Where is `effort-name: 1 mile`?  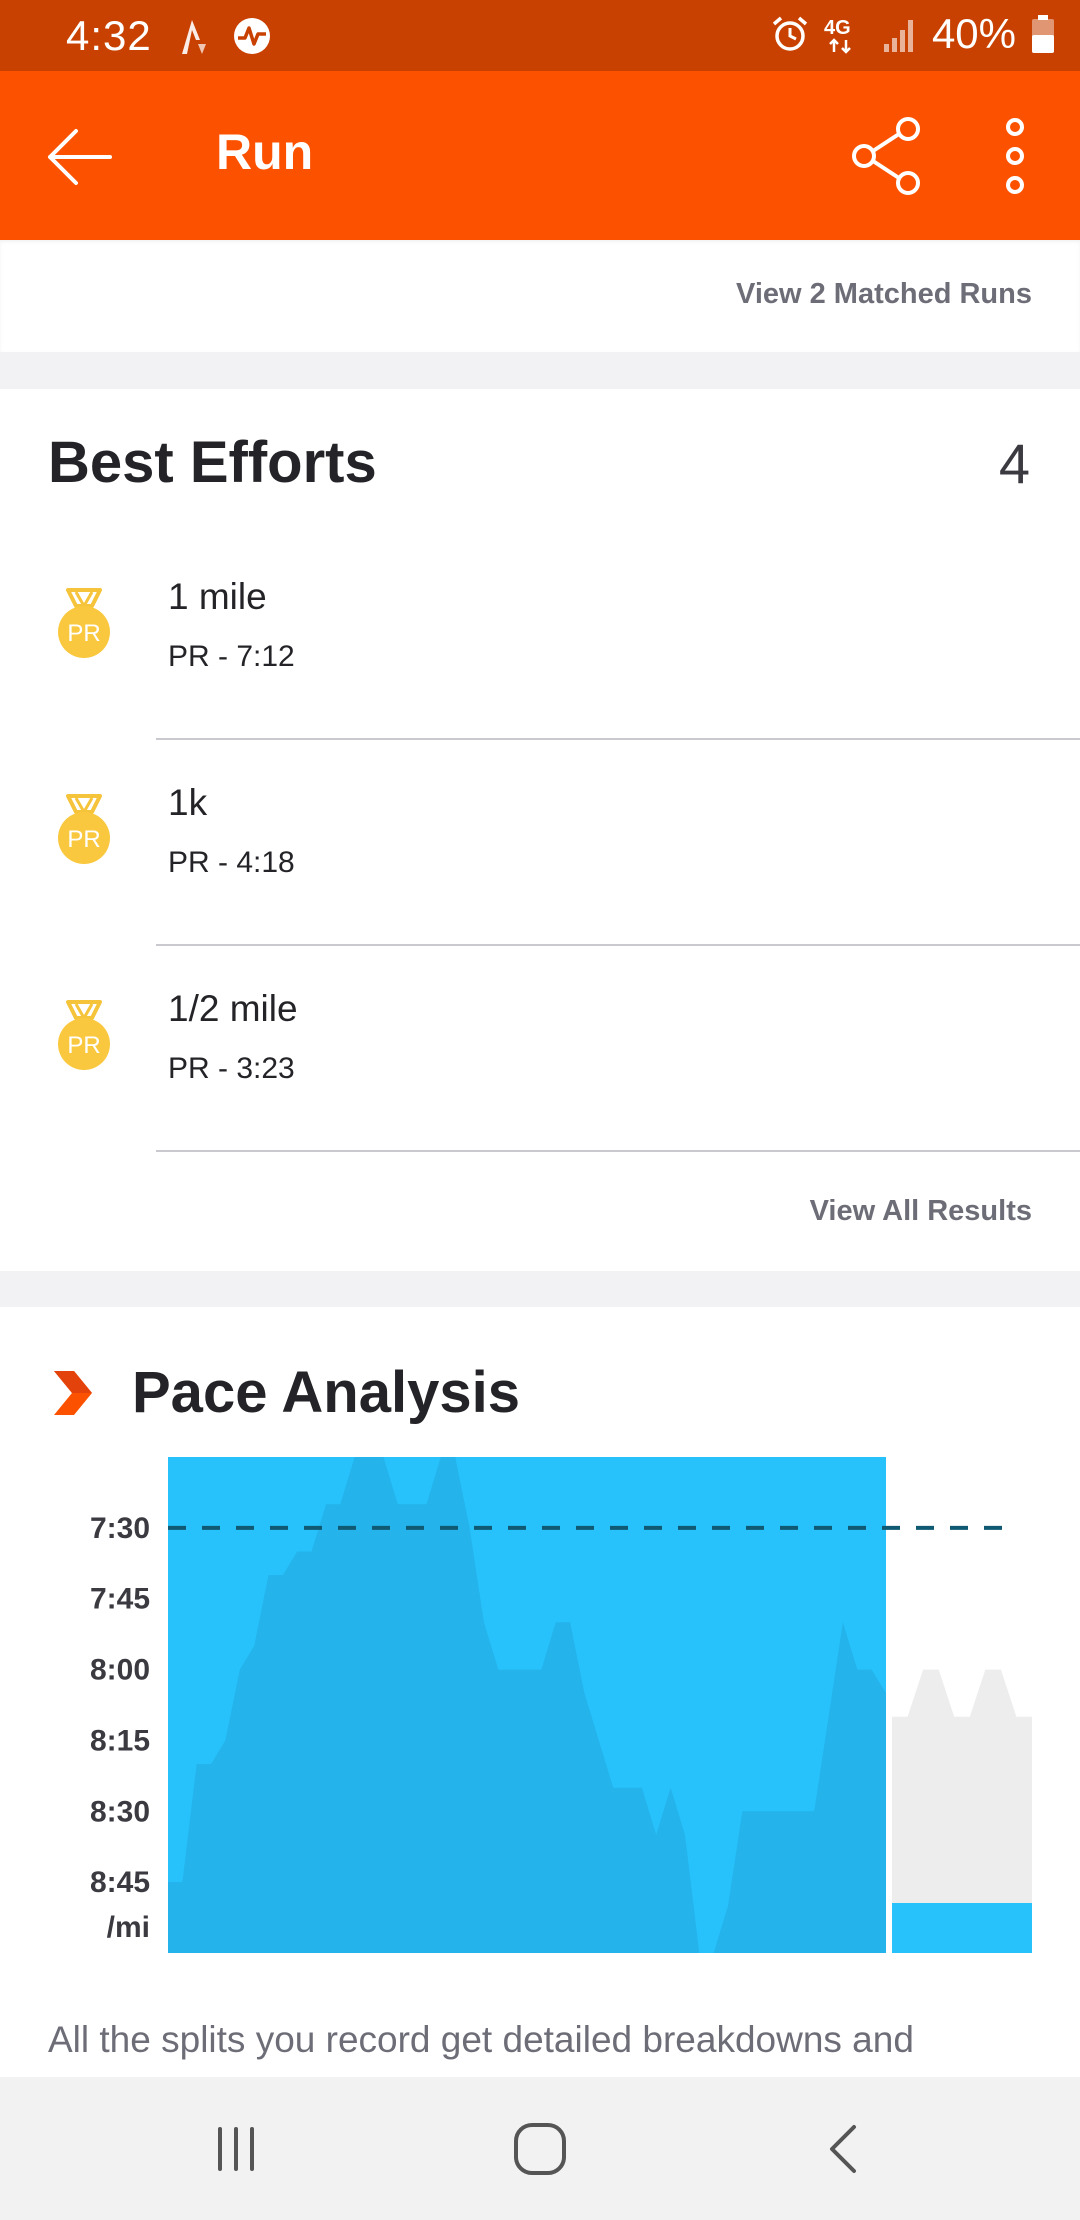 effort-name: 1 mile is located at coordinates (217, 596).